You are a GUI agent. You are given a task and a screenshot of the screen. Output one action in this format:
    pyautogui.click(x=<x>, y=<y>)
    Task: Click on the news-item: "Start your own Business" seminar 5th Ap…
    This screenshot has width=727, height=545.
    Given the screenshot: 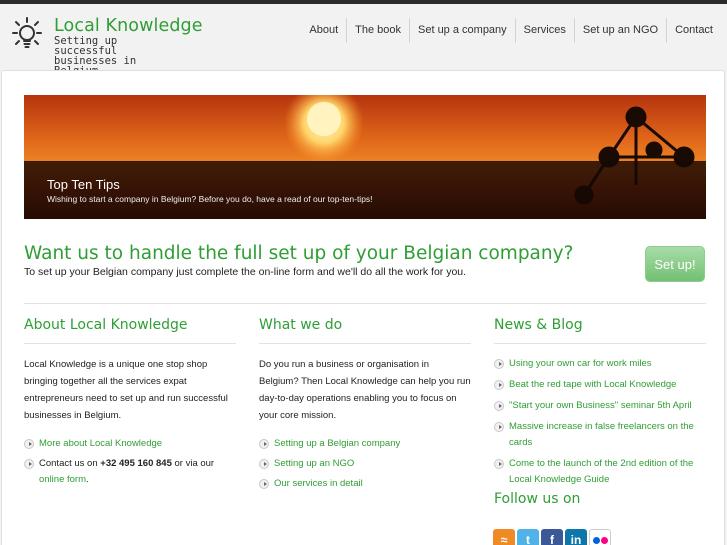 What is the action you would take?
    pyautogui.click(x=600, y=406)
    